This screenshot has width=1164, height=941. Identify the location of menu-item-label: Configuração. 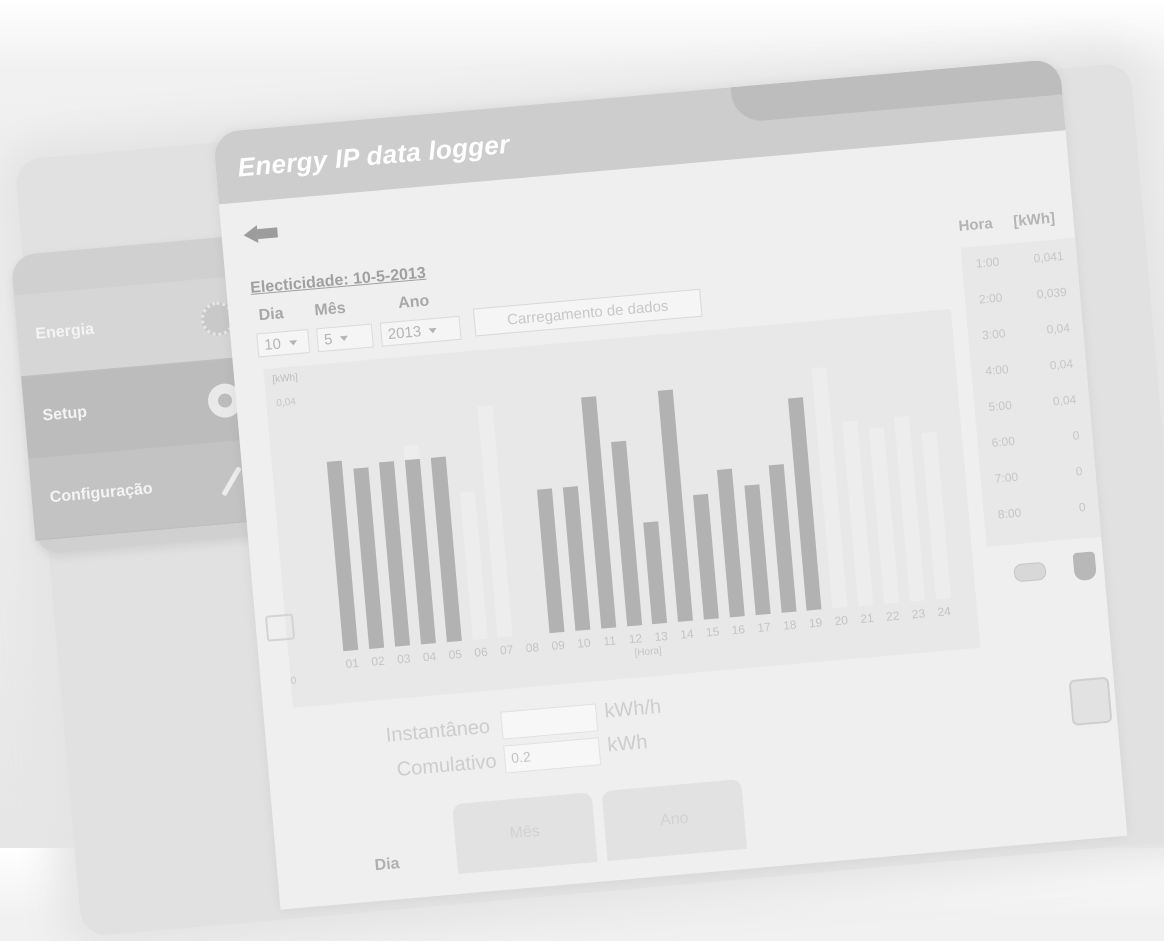
(101, 492).